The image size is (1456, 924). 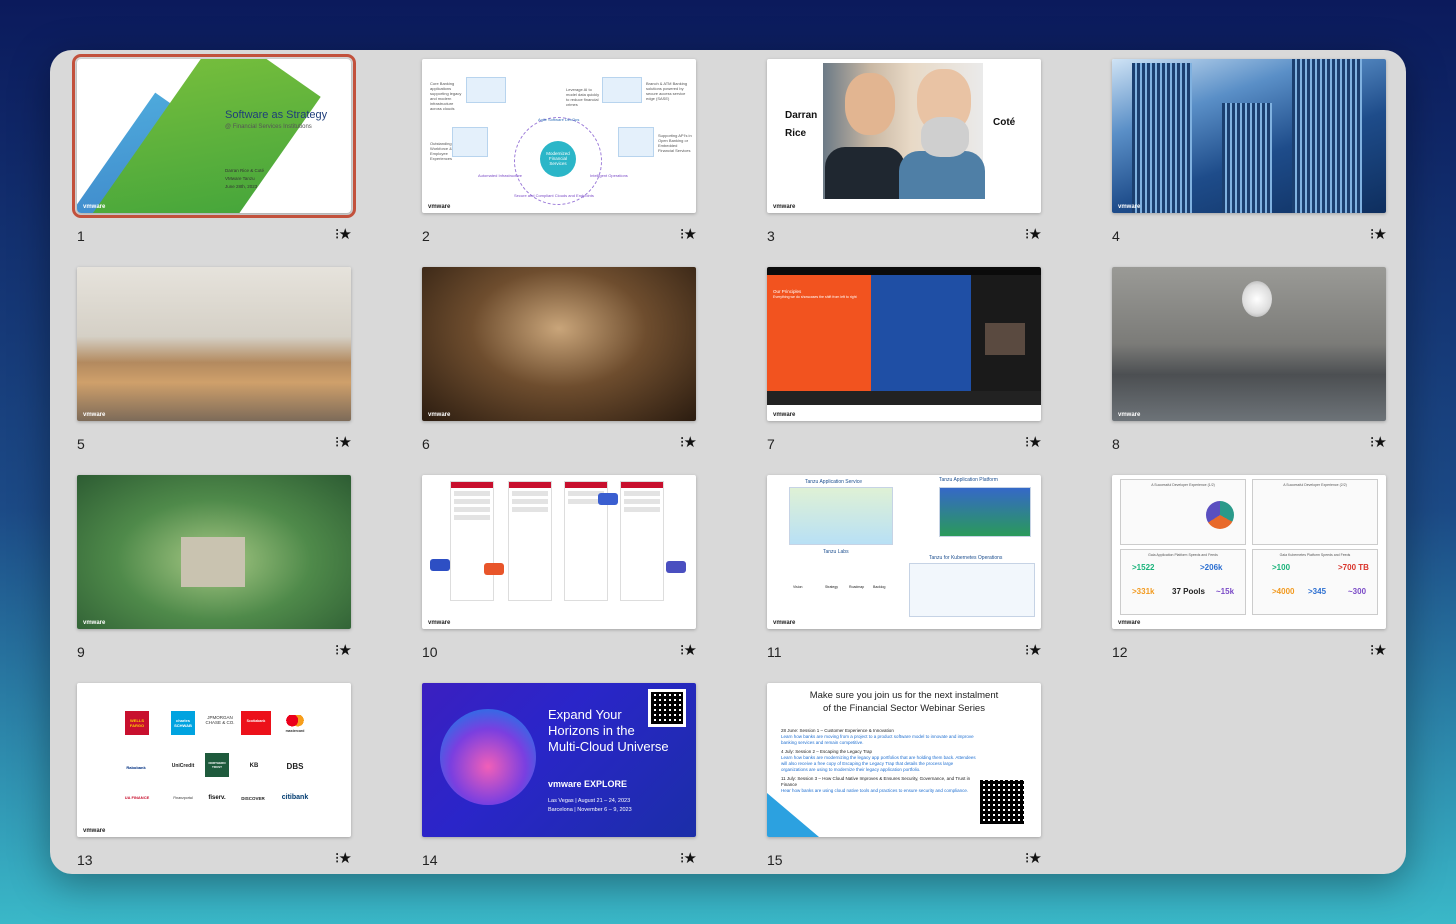 What do you see at coordinates (217, 765) in the screenshot?
I see `northern-trust-logo: NORTHERN TRUST` at bounding box center [217, 765].